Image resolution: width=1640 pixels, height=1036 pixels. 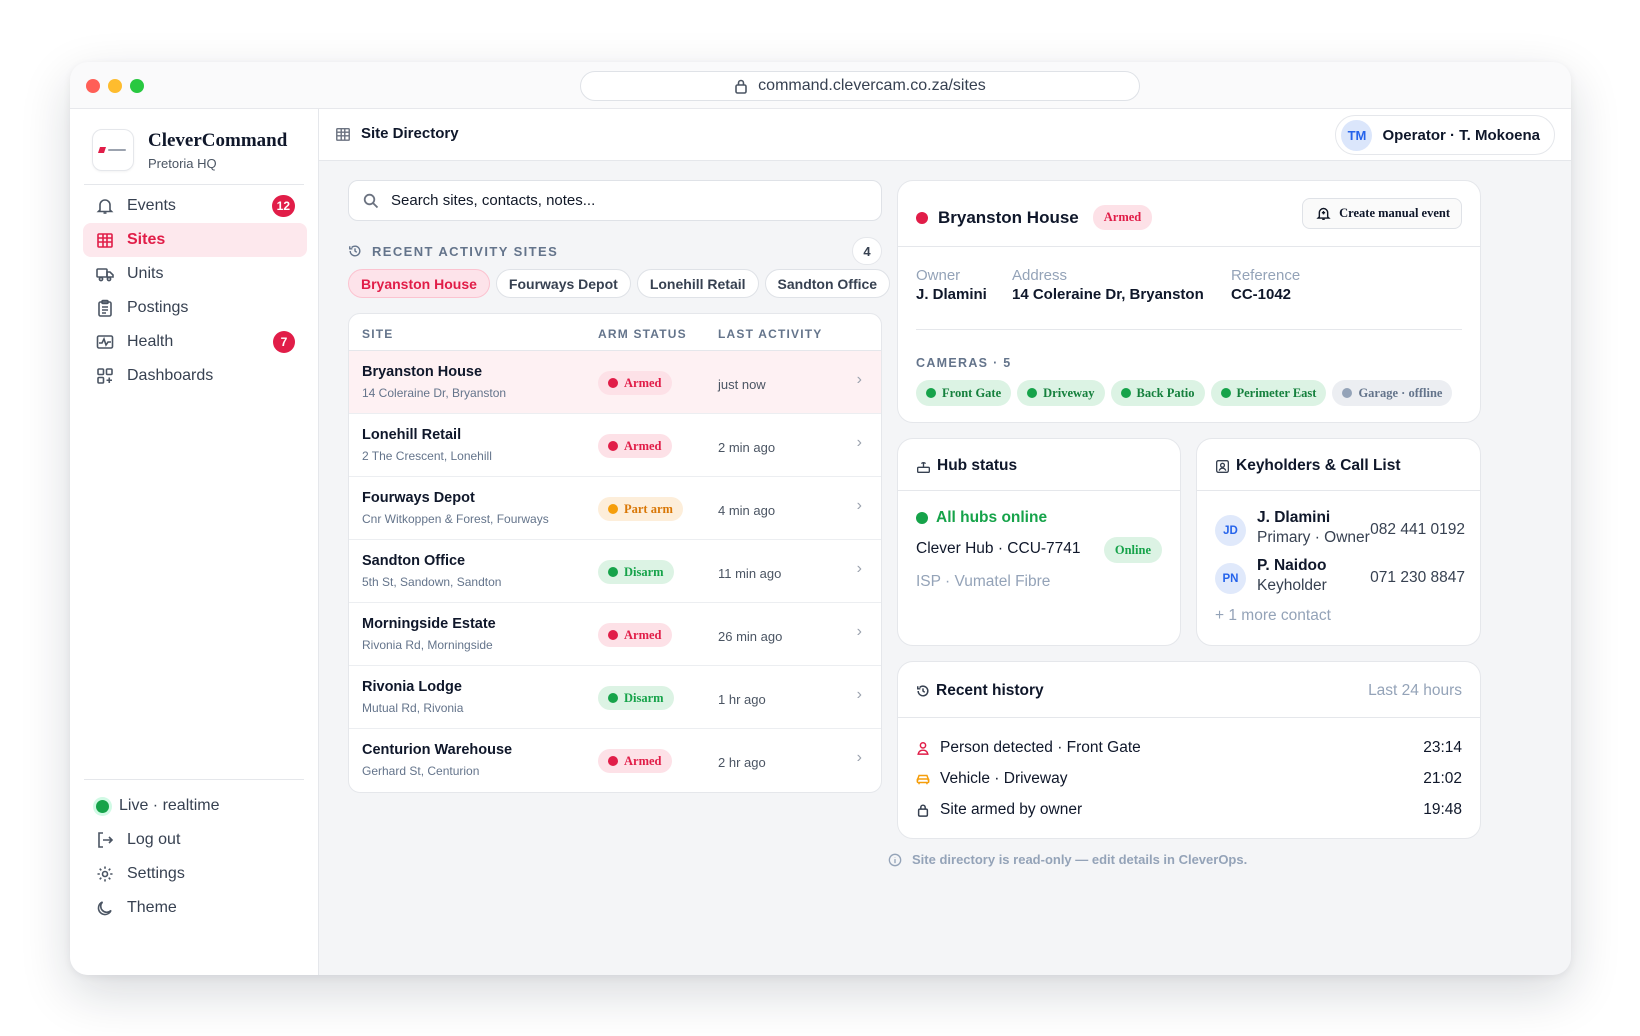 What do you see at coordinates (964, 393) in the screenshot?
I see `camera-chip: Front Gate` at bounding box center [964, 393].